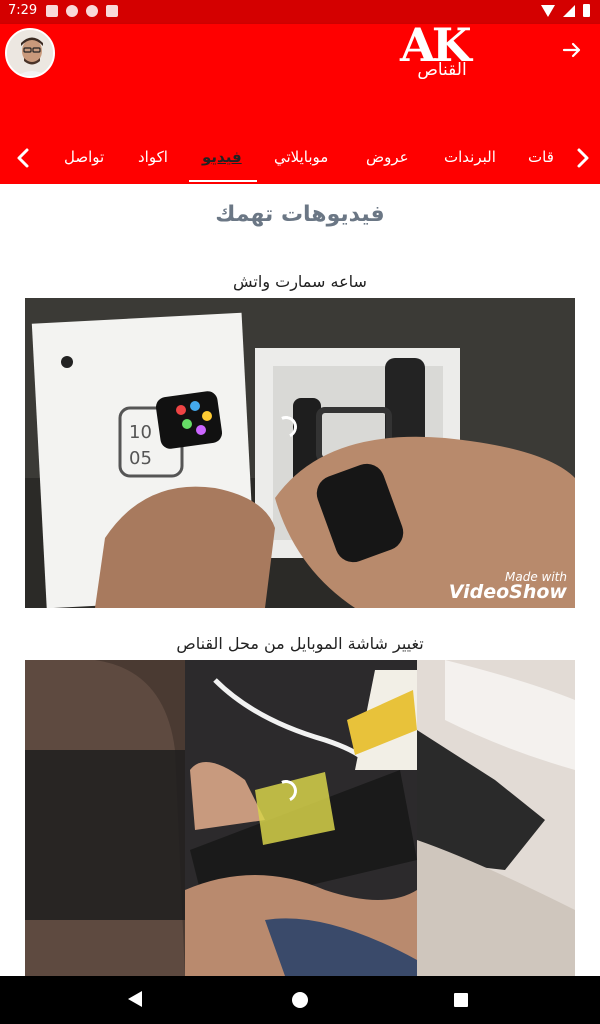  Describe the element at coordinates (507, 592) in the screenshot. I see `watermark-big-text: VideoShow` at that location.